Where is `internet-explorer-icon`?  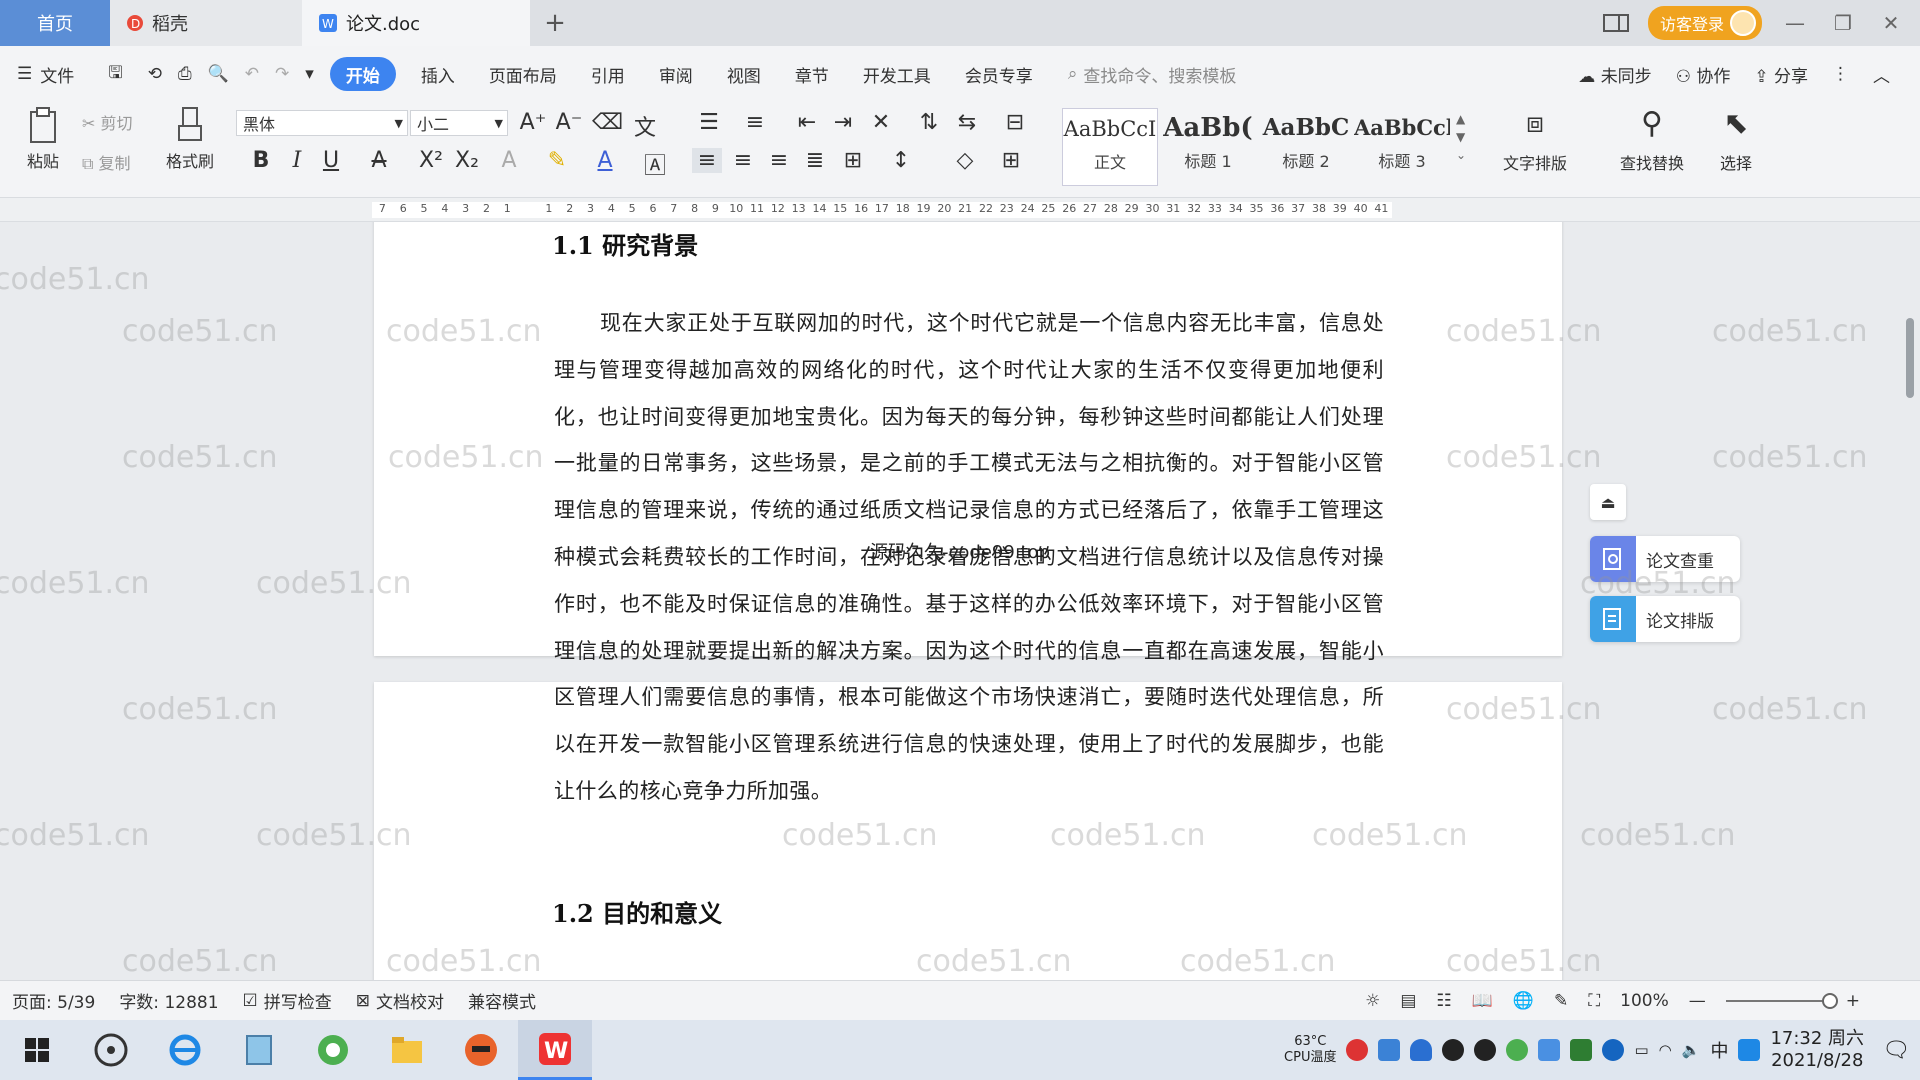 internet-explorer-icon is located at coordinates (185, 1050).